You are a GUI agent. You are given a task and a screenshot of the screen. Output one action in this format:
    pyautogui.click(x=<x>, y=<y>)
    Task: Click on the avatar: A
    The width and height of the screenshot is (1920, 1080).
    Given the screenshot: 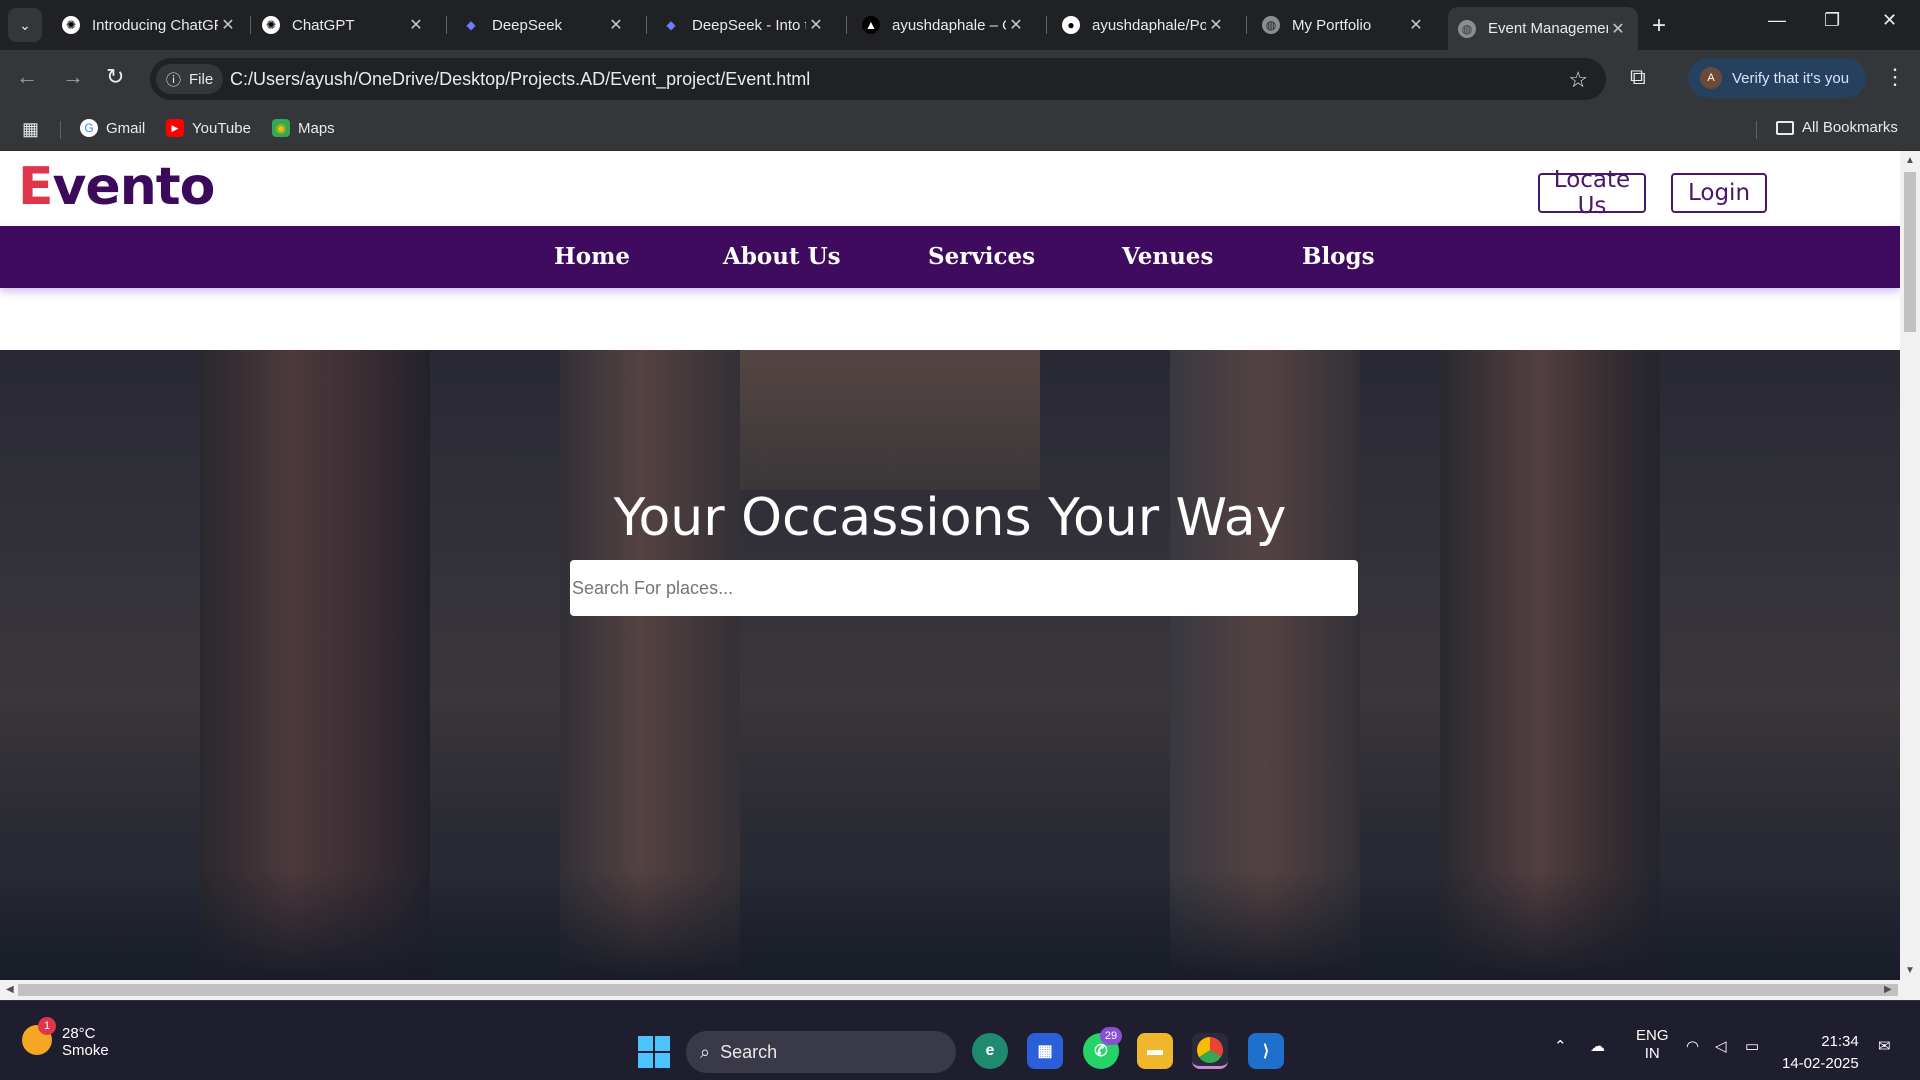 What is the action you would take?
    pyautogui.click(x=1711, y=78)
    